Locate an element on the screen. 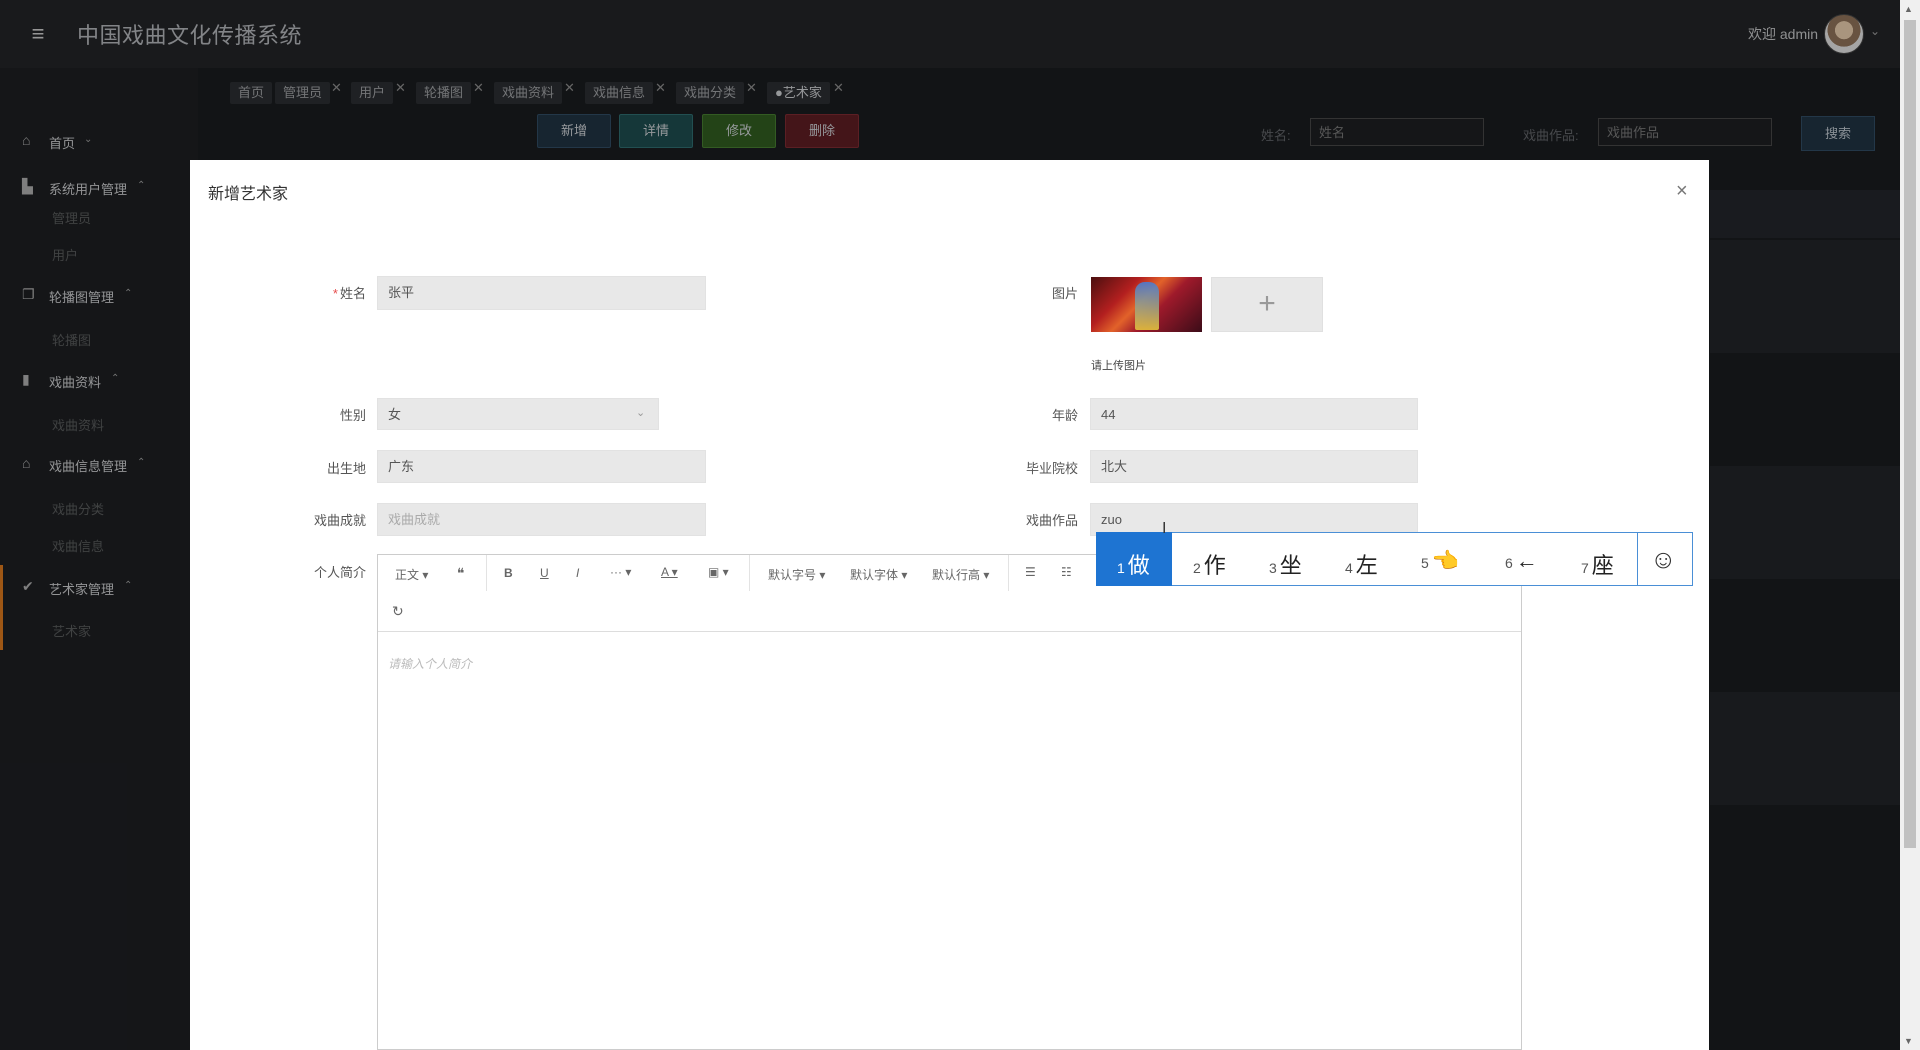  birthplace-label: 出生地 is located at coordinates (346, 468).